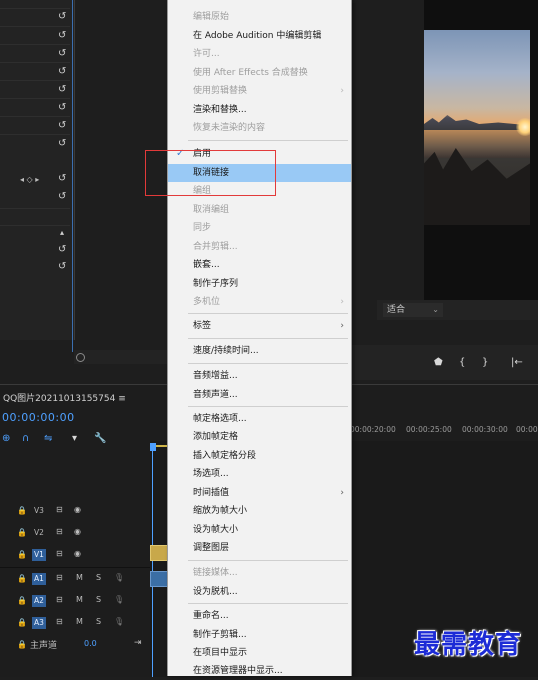 This screenshot has width=538, height=680. Describe the element at coordinates (268, 363) in the screenshot. I see `menu-separator` at that location.